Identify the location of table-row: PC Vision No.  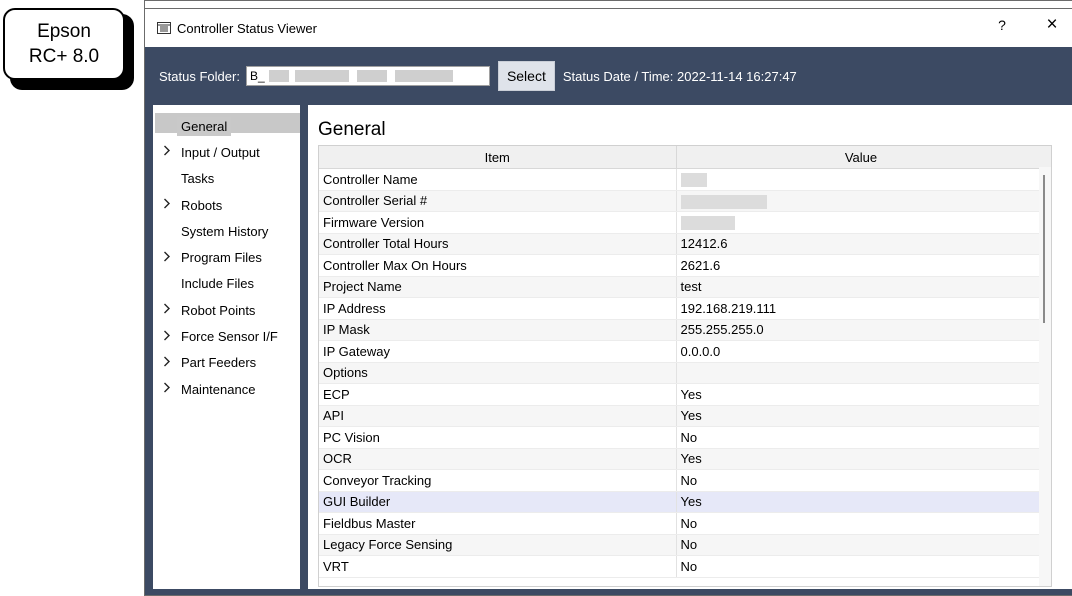
(683, 437).